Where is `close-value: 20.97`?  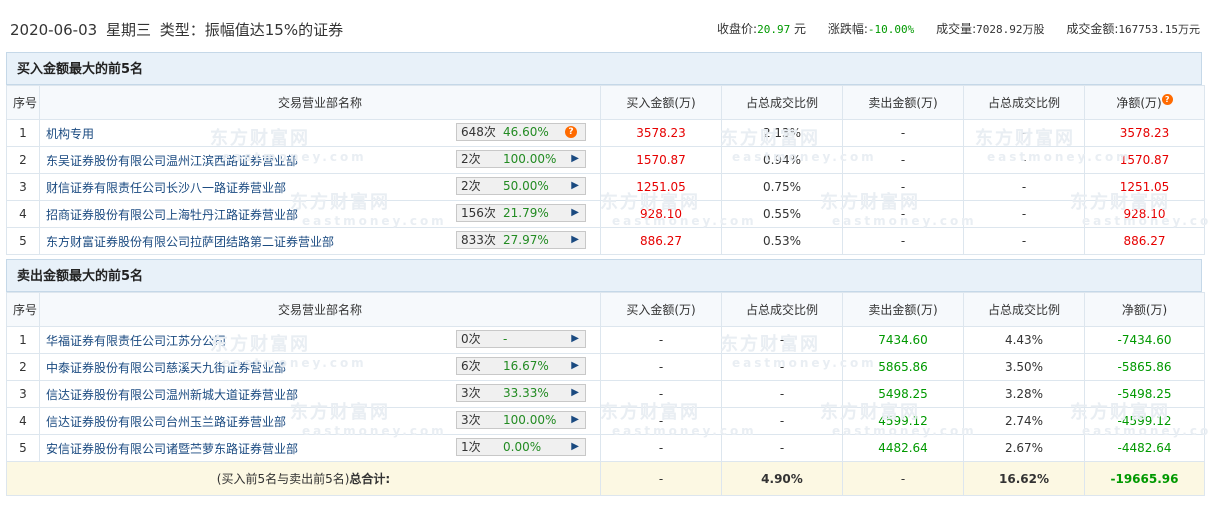 close-value: 20.97 is located at coordinates (774, 29).